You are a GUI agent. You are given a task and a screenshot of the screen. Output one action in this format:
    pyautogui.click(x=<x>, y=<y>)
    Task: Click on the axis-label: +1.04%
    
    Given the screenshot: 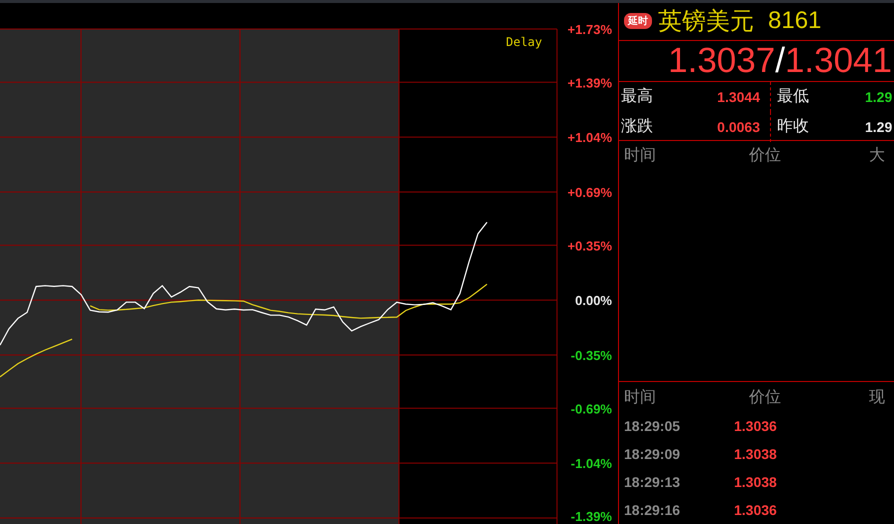 What is the action you would take?
    pyautogui.click(x=590, y=138)
    